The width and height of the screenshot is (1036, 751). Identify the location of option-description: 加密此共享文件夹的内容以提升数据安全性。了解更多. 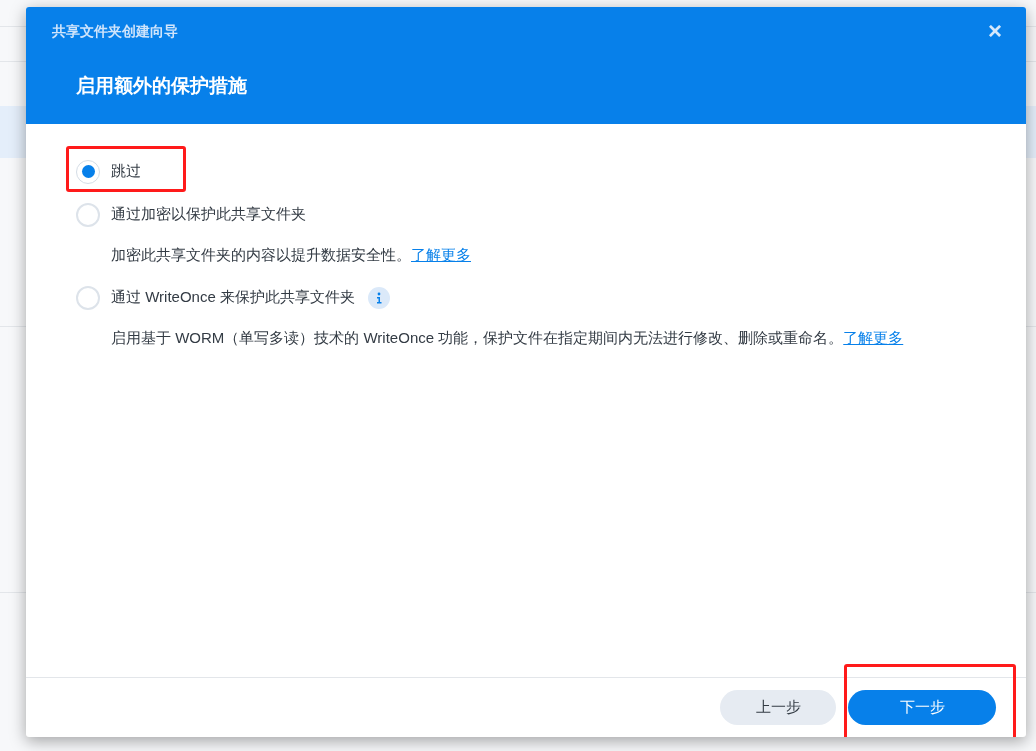
(291, 255).